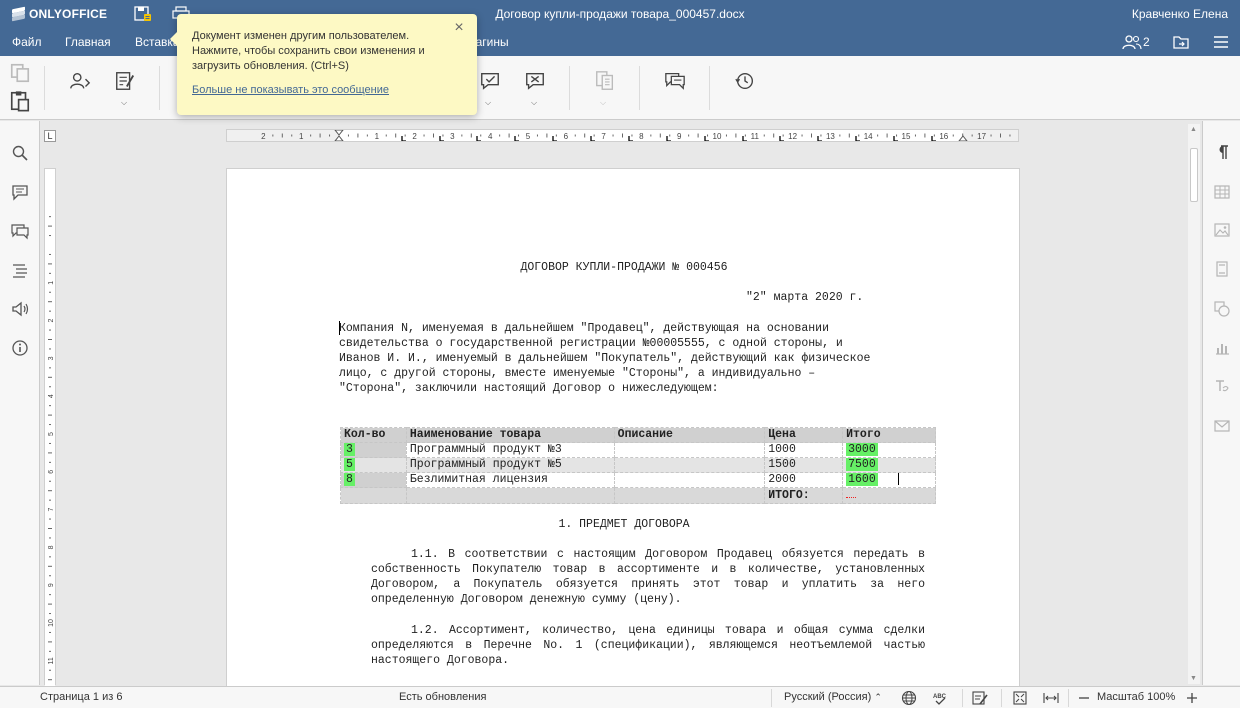  What do you see at coordinates (27, 42) in the screenshot?
I see `menu-file: Файл` at bounding box center [27, 42].